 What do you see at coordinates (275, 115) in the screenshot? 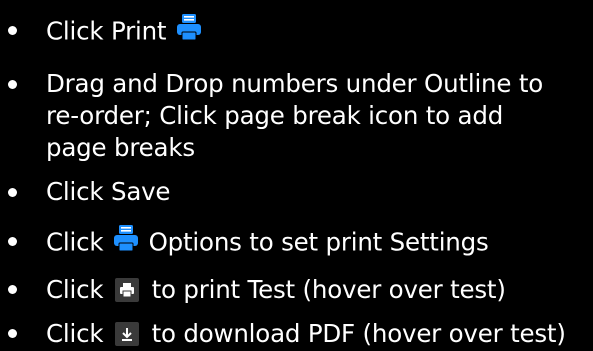
I see `instruction-text-line: re-order; Click page break icon to add` at bounding box center [275, 115].